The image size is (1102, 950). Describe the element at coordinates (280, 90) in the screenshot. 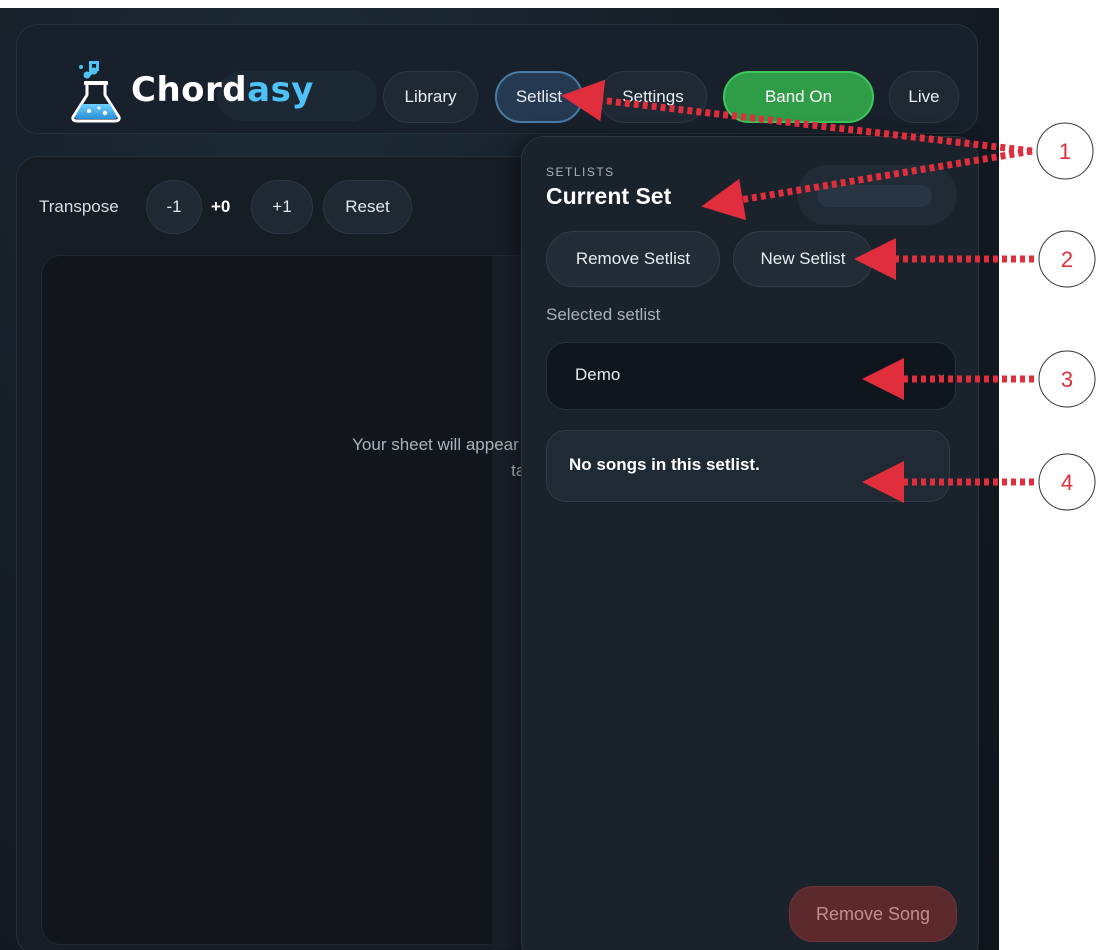

I see `app-name-accent: asy` at that location.